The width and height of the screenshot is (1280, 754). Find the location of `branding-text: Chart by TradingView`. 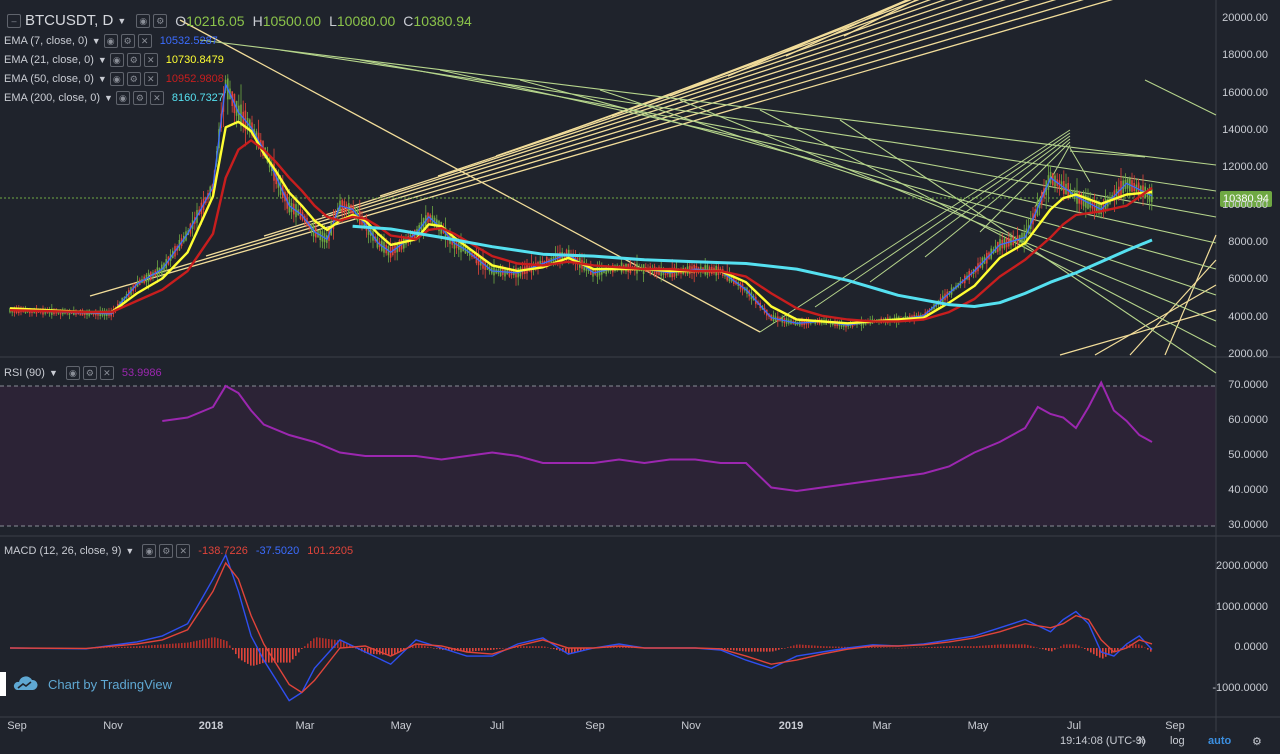

branding-text: Chart by TradingView is located at coordinates (110, 684).